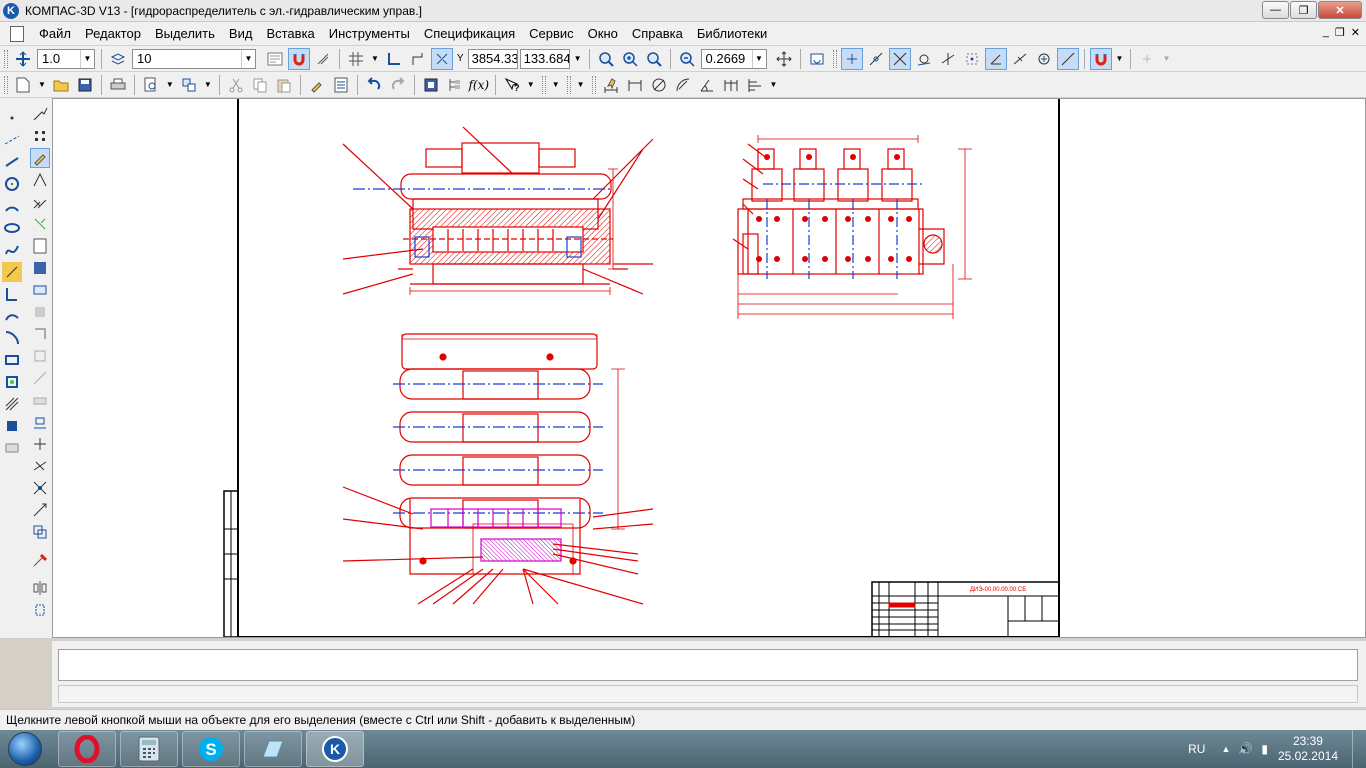  Describe the element at coordinates (335, 749) in the screenshot. I see `taskbar-kompas: K` at that location.